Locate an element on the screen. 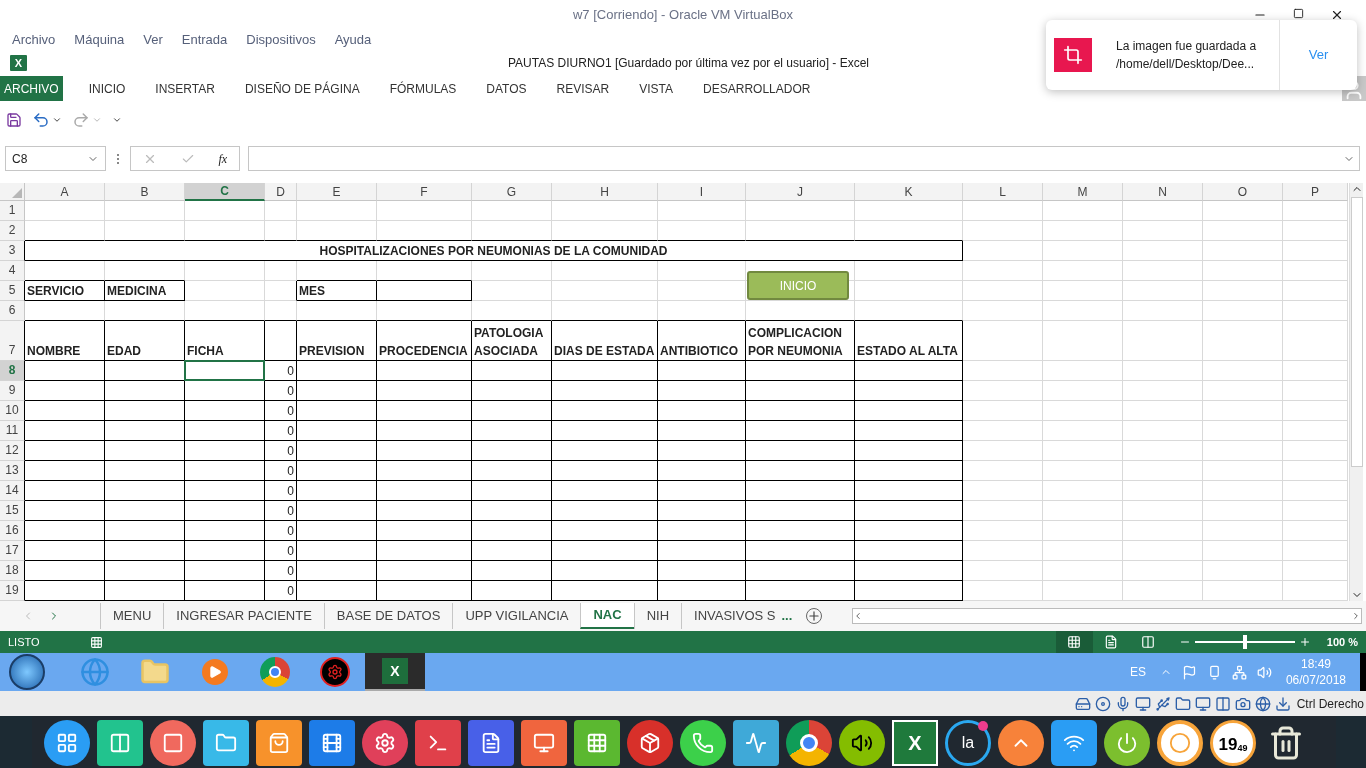  macro-icon is located at coordinates (96, 642).